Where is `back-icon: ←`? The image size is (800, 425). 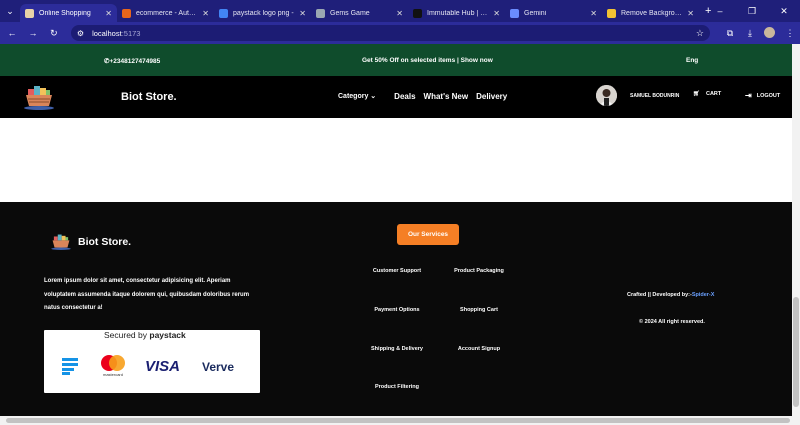 back-icon: ← is located at coordinates (12, 33).